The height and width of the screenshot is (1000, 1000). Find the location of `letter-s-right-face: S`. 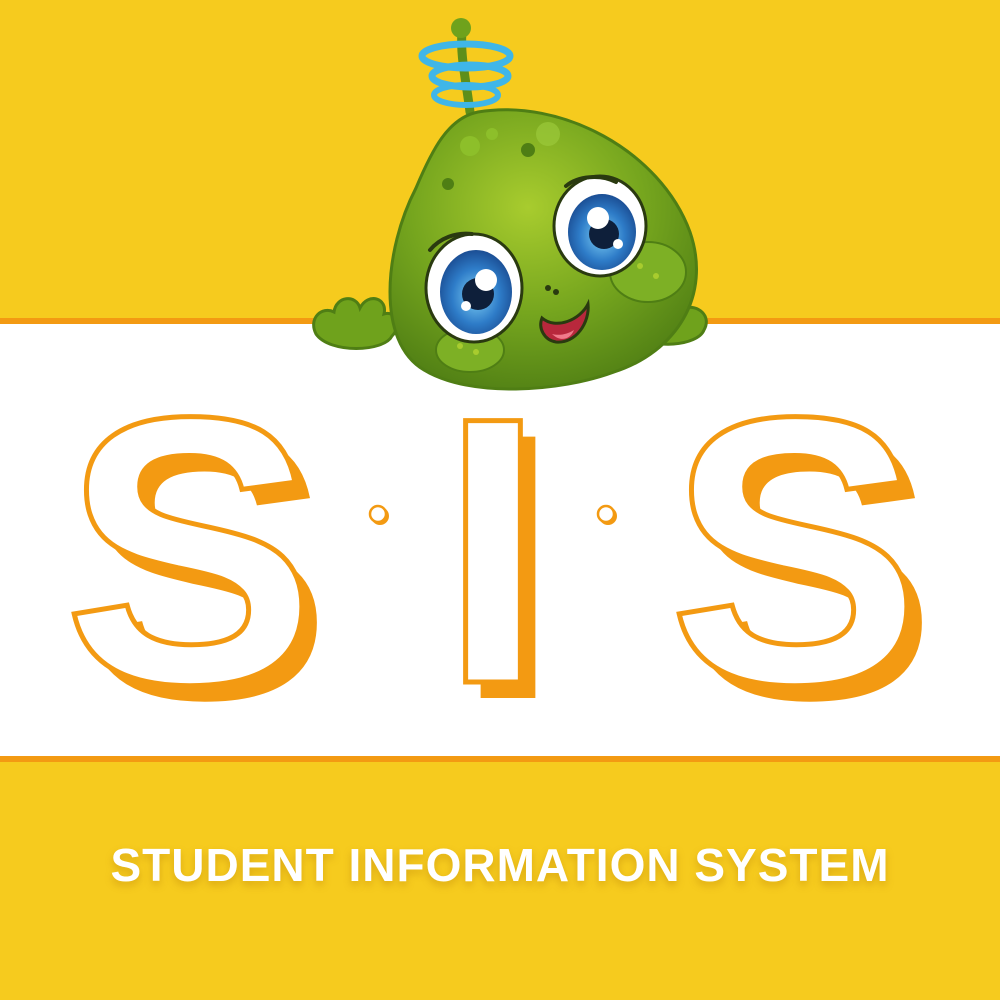

letter-s-right-face: S is located at coordinates (794, 550).